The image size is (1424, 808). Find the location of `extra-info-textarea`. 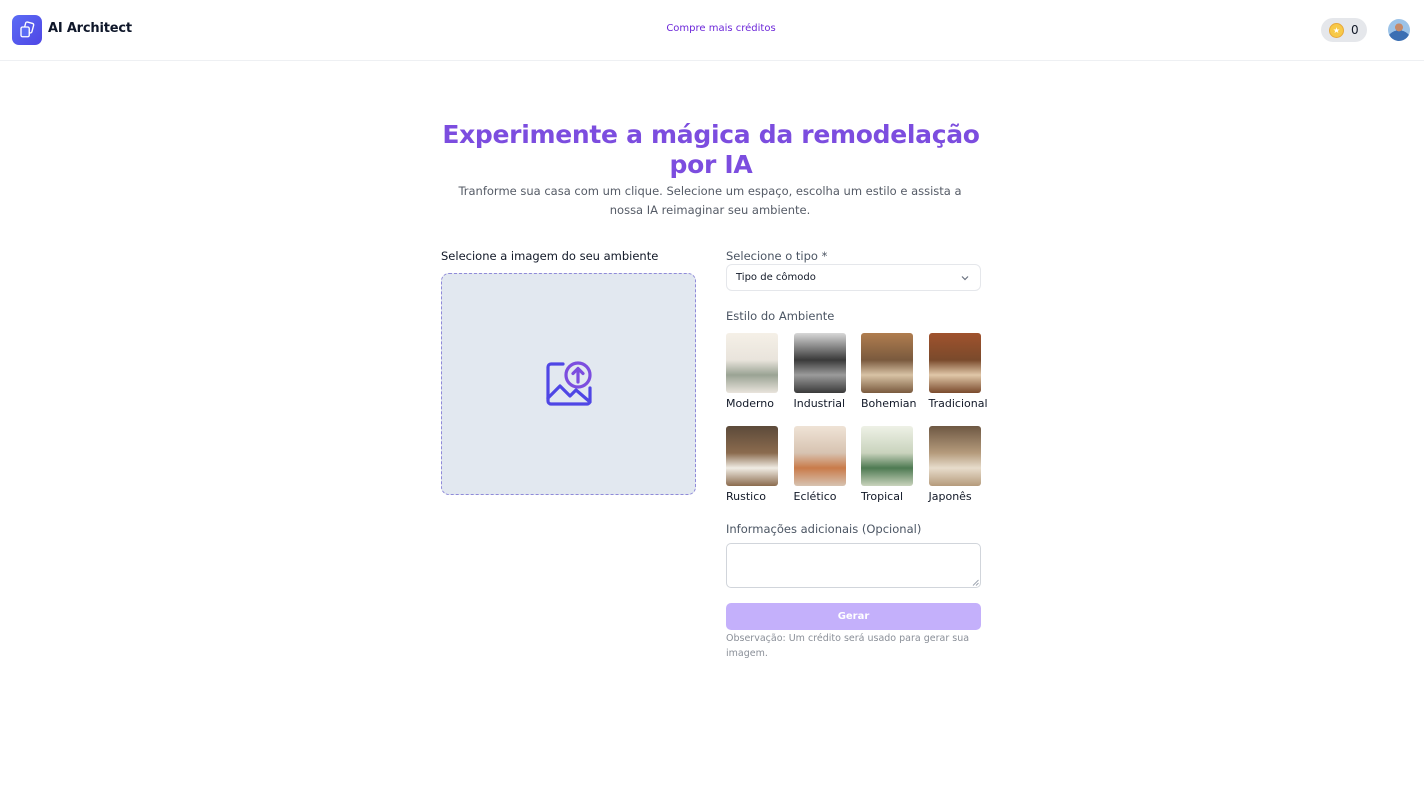

extra-info-textarea is located at coordinates (853, 565).